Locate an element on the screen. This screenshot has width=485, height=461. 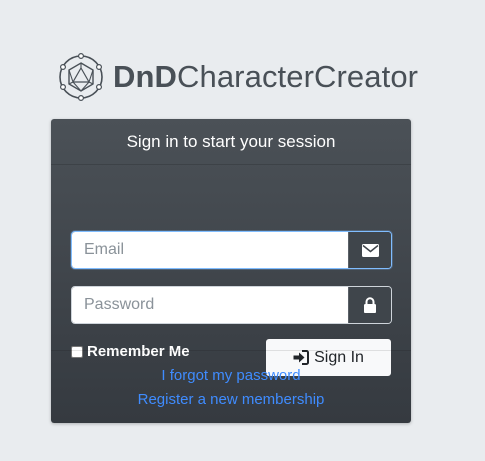
brand-name: DnDCharacterCreator is located at coordinates (265, 77).